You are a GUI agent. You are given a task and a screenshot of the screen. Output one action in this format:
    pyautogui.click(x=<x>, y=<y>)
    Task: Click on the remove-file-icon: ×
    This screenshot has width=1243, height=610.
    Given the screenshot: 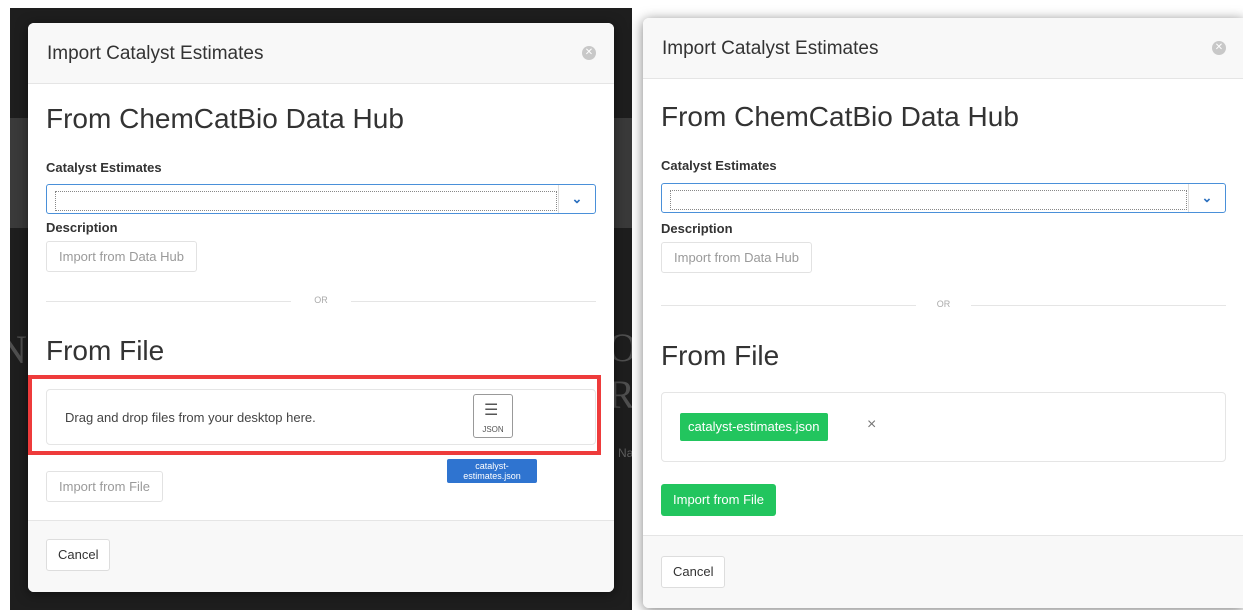 What is the action you would take?
    pyautogui.click(x=871, y=425)
    